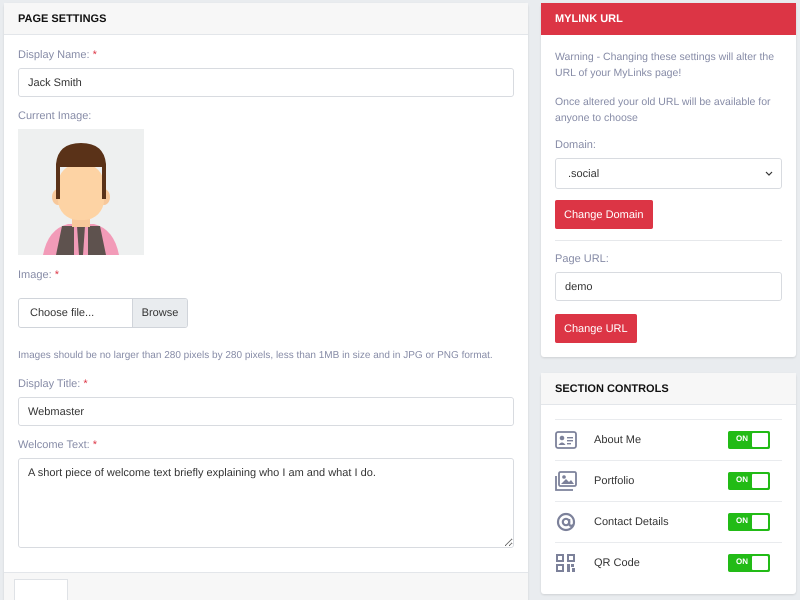  Describe the element at coordinates (618, 440) in the screenshot. I see `section-label: About Me` at that location.